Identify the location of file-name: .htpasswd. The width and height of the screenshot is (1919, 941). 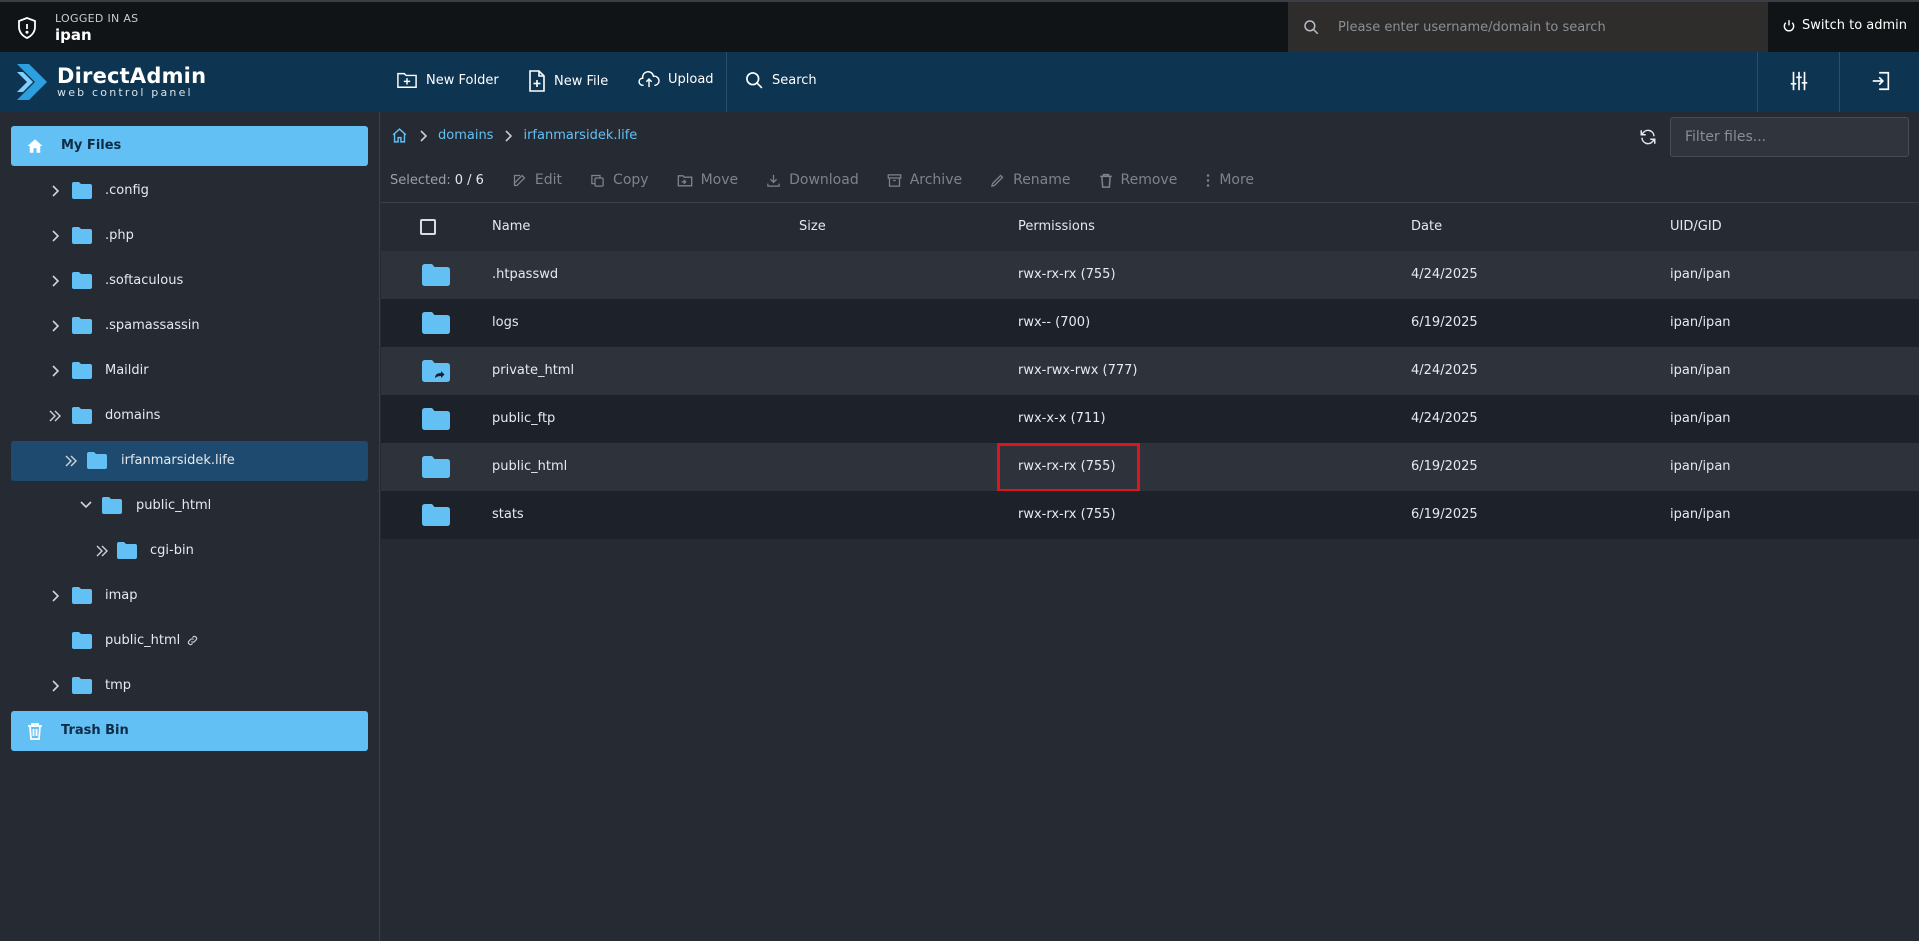
(525, 274).